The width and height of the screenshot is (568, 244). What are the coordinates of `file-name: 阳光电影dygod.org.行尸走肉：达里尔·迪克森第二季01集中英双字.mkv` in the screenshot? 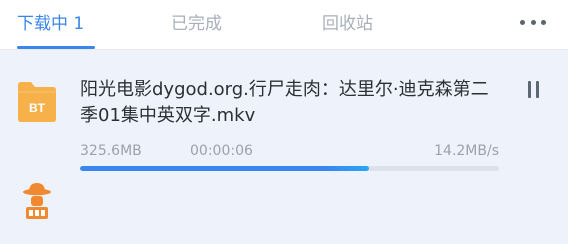 It's located at (284, 102).